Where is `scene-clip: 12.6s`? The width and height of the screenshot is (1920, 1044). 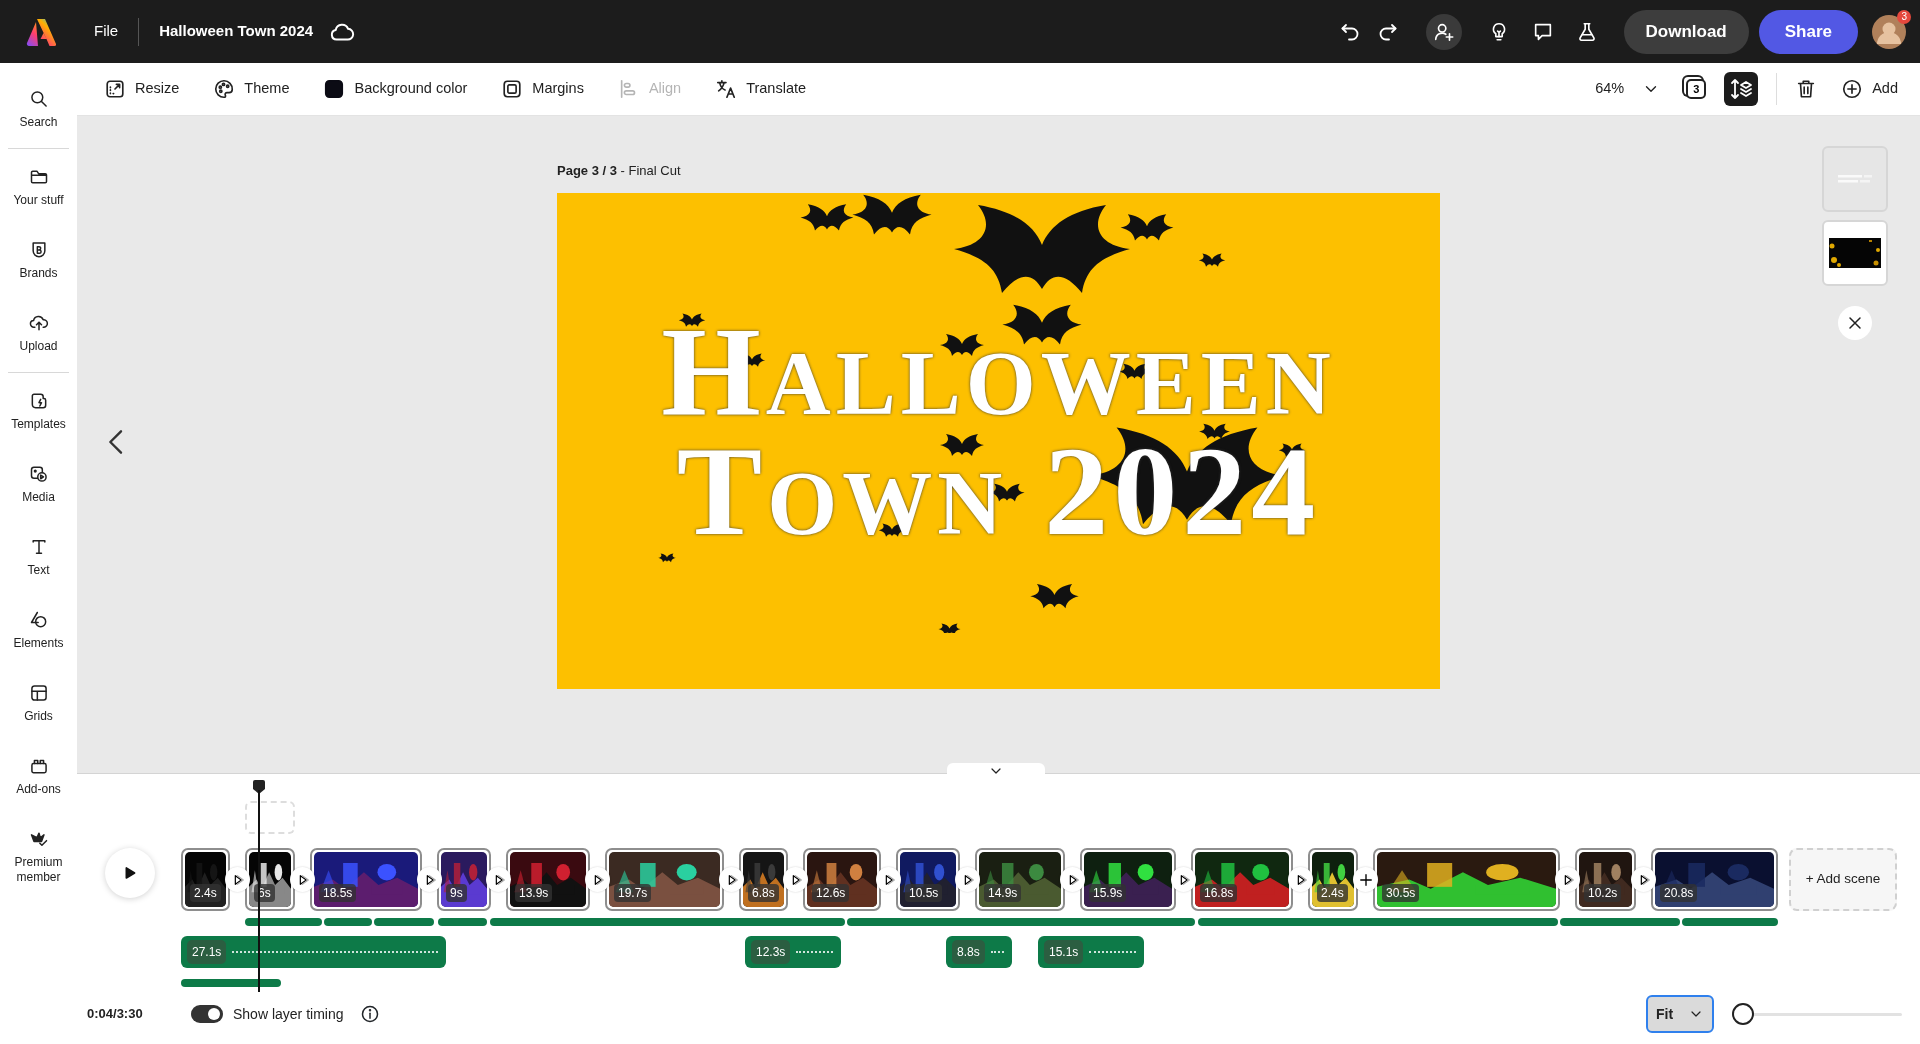 scene-clip: 12.6s is located at coordinates (842, 879).